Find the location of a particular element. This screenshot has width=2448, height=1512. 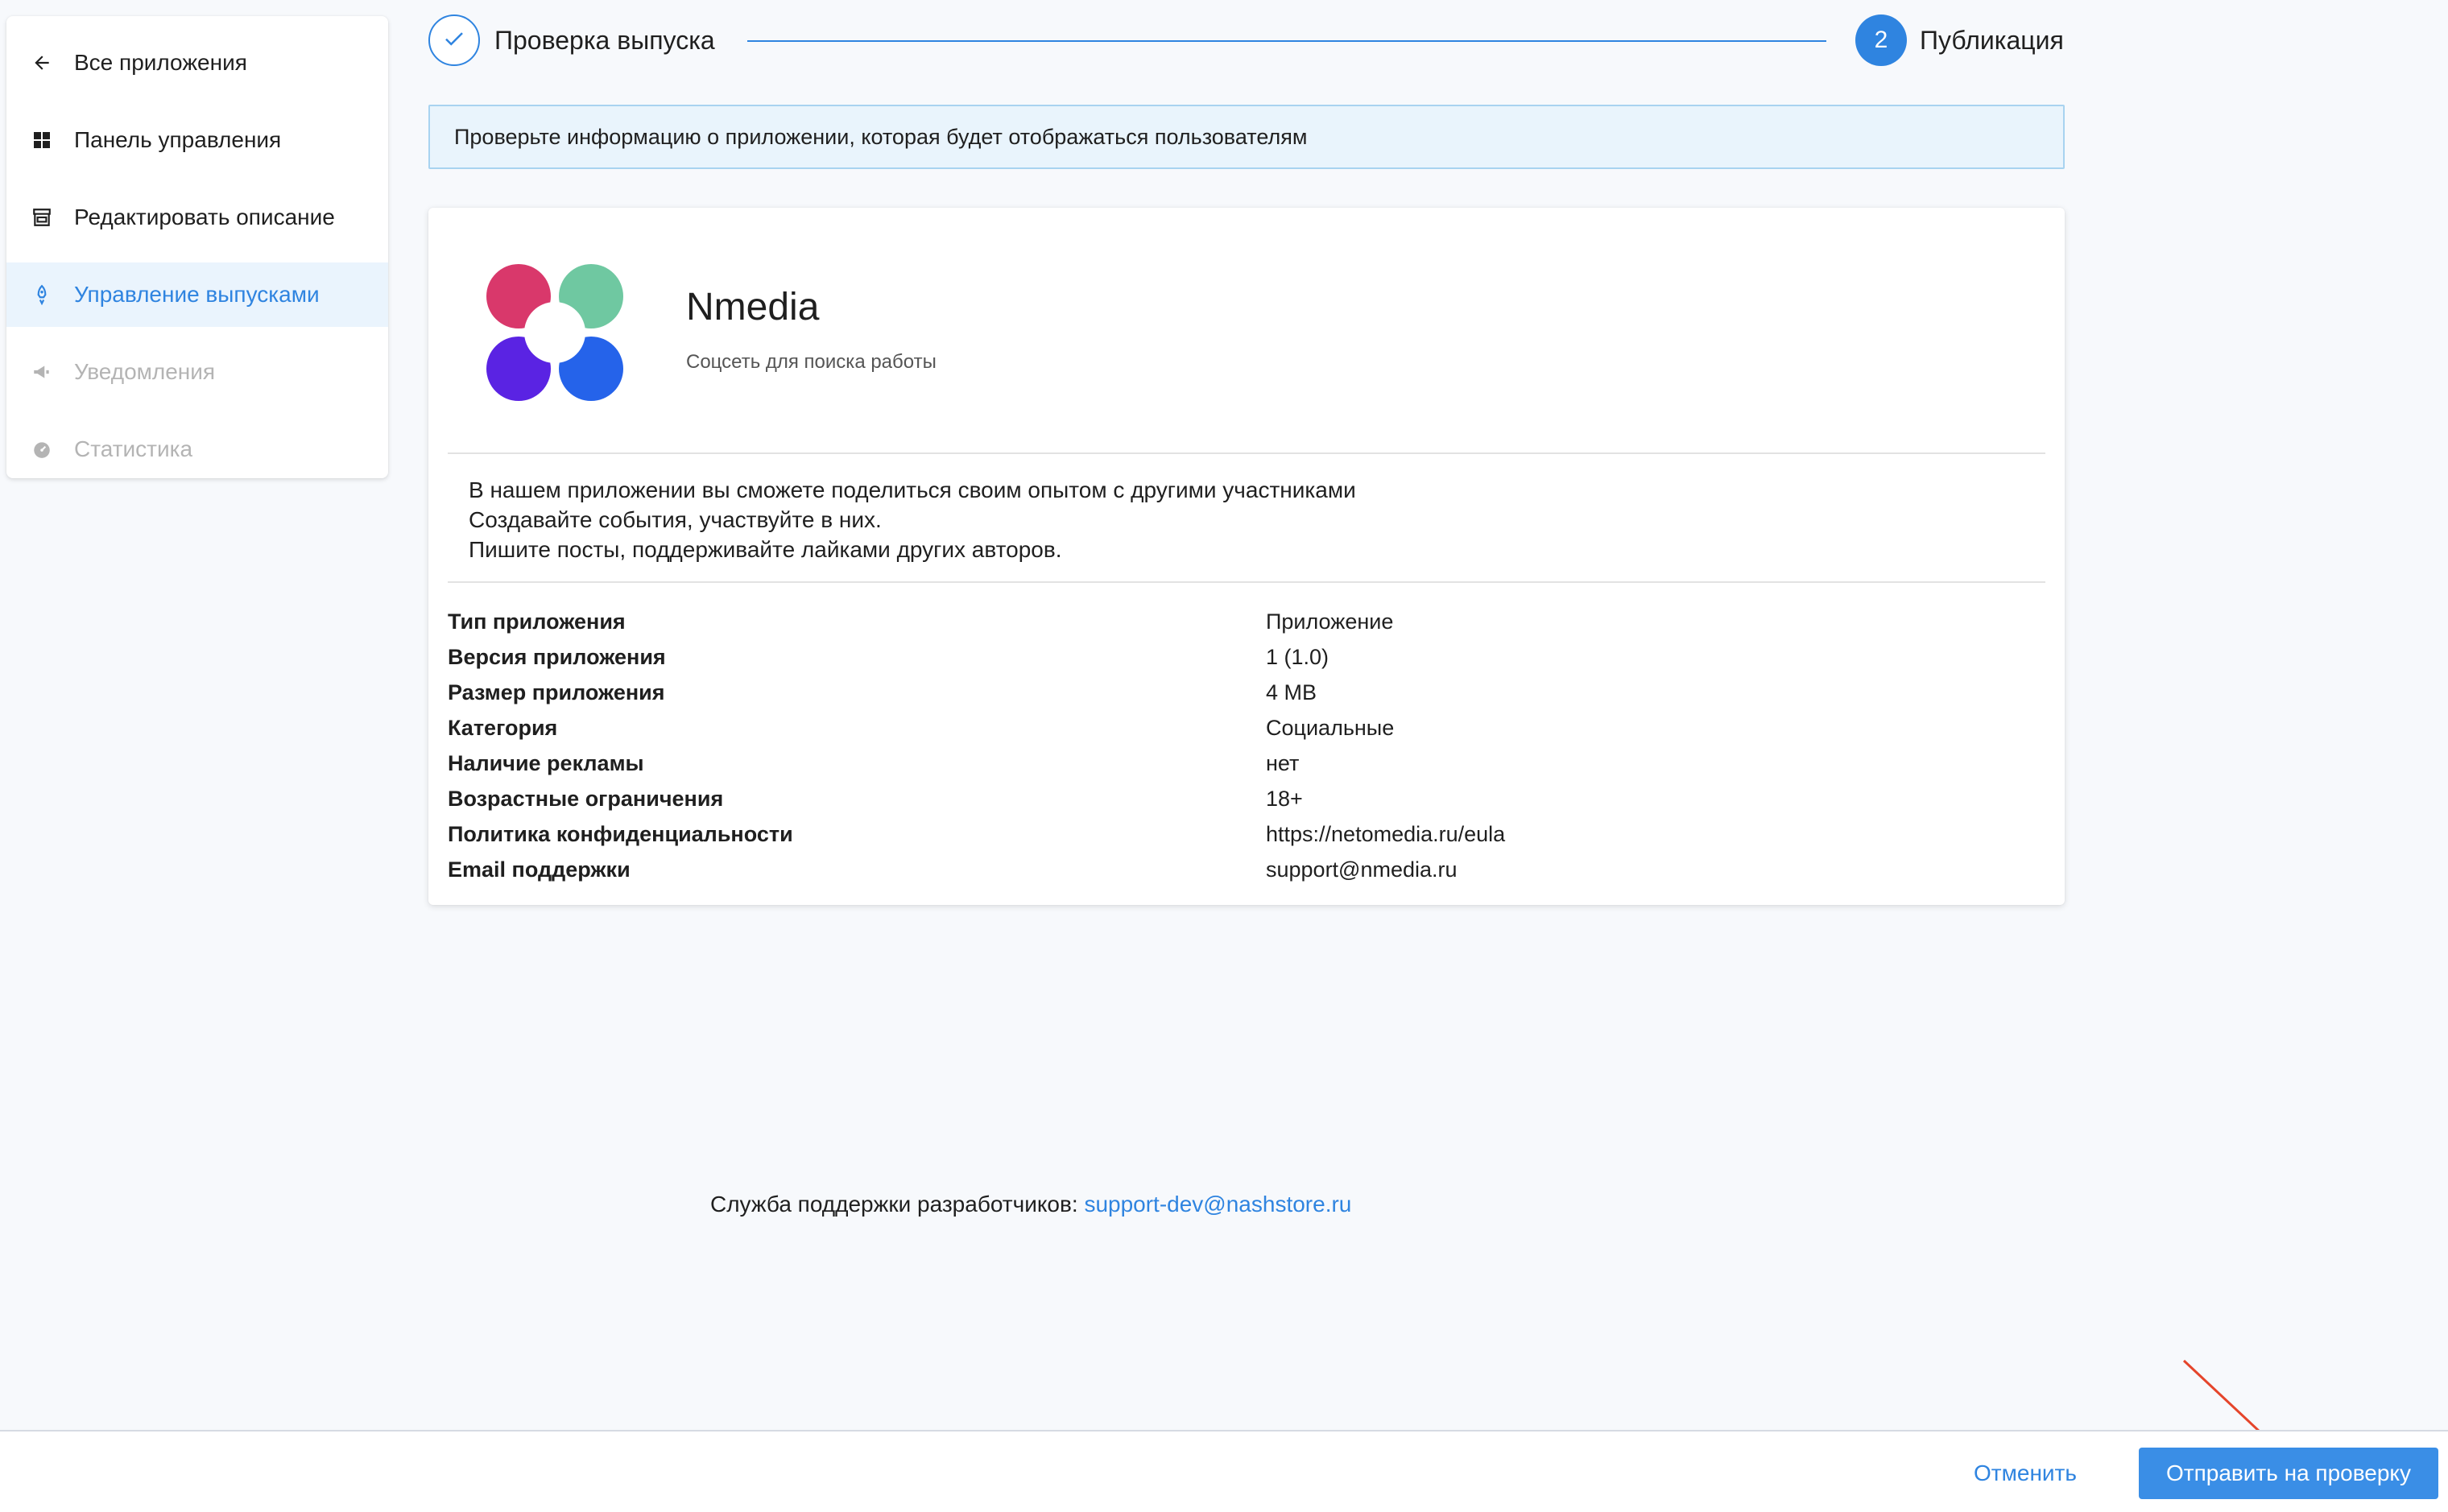

support-email-link: support-dev@nashstore.ru is located at coordinates (1217, 1204).